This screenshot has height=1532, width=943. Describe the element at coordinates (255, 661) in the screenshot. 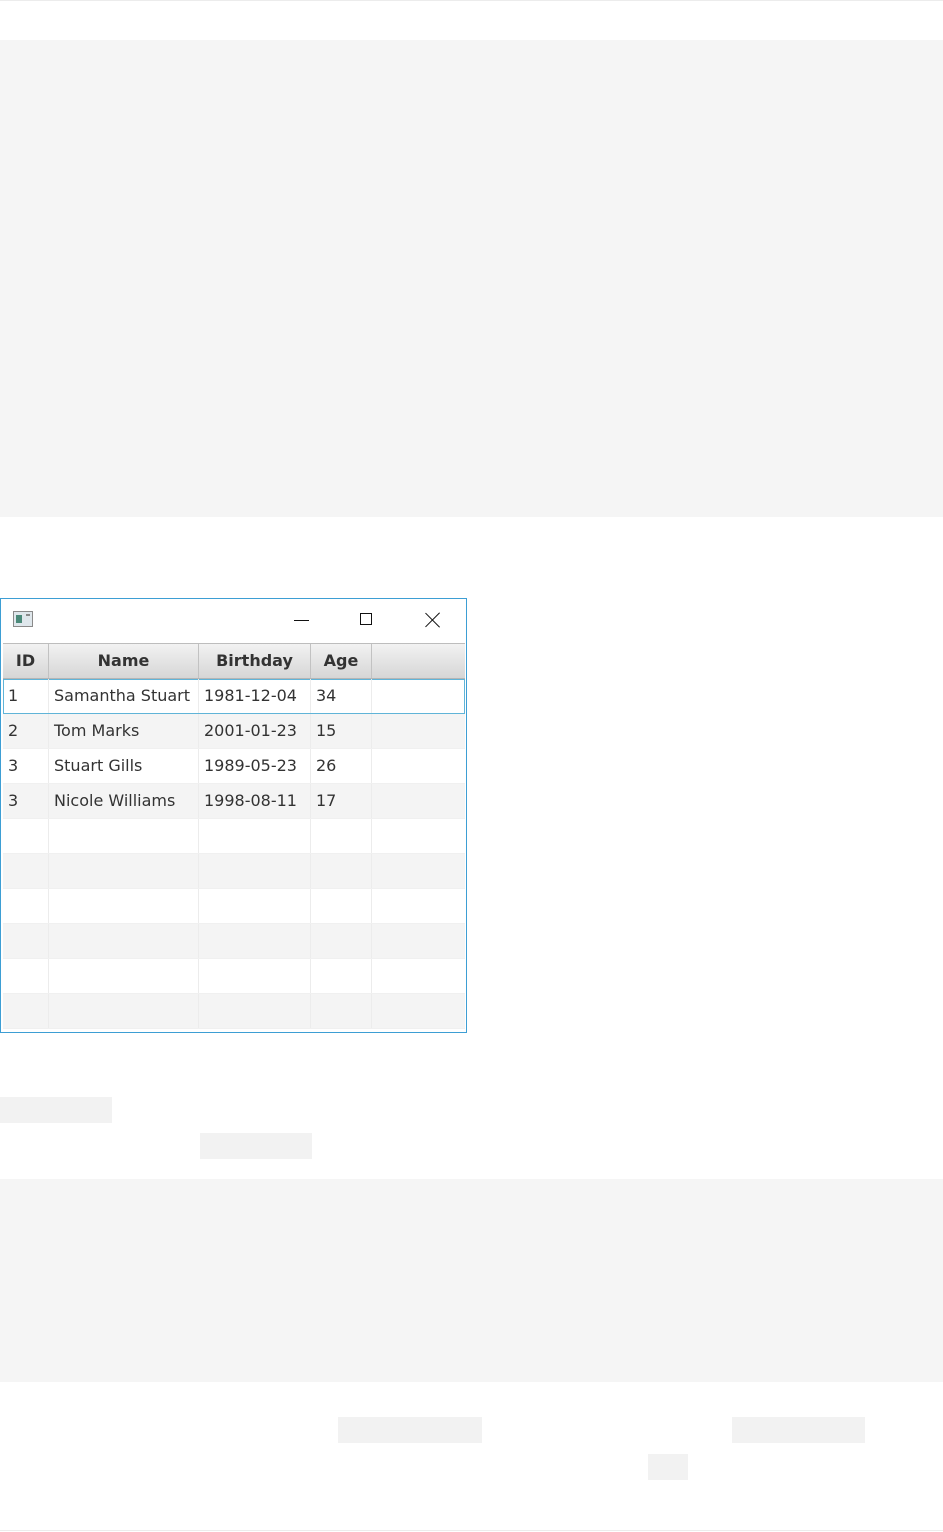

I see `column-header-birthday: Birthday` at that location.